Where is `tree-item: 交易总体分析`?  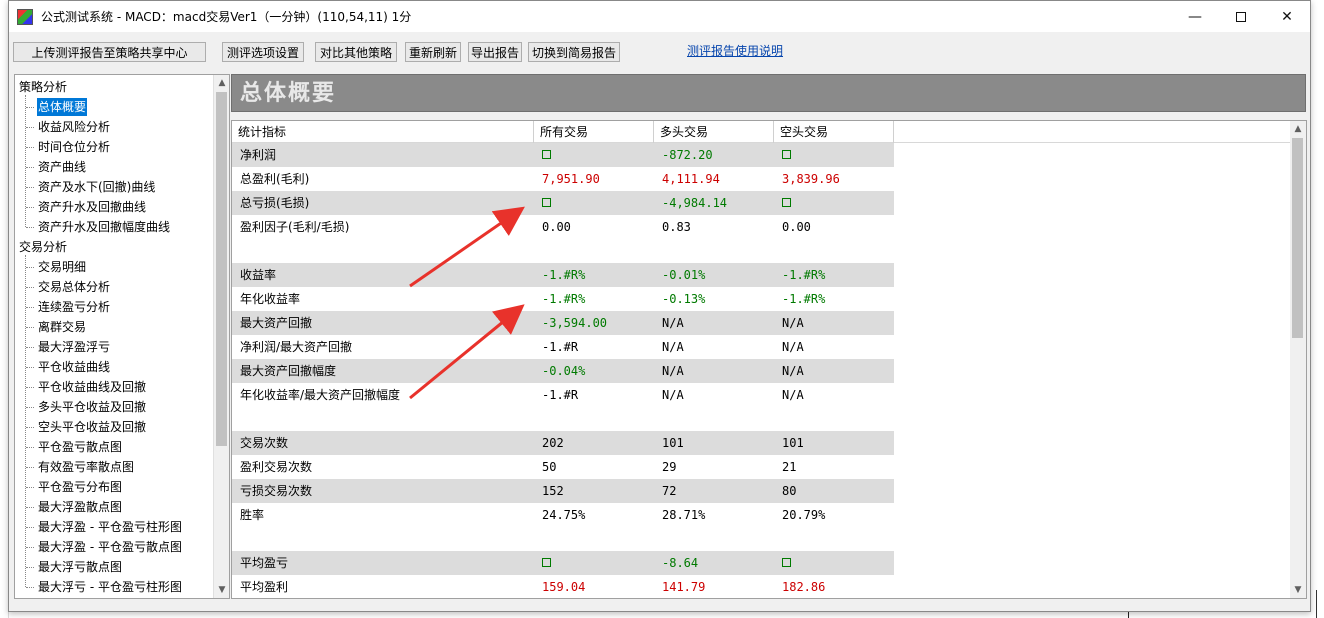 tree-item: 交易总体分析 is located at coordinates (68, 287).